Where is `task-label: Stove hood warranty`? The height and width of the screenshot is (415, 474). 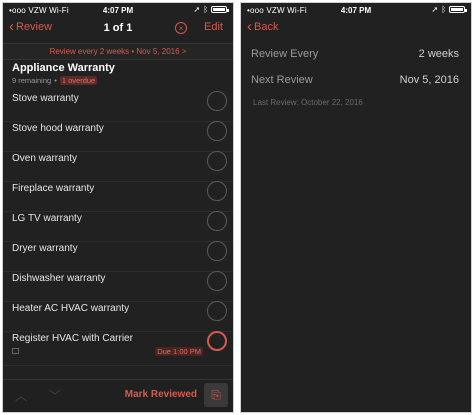
task-label: Stove hood warranty is located at coordinates (58, 128).